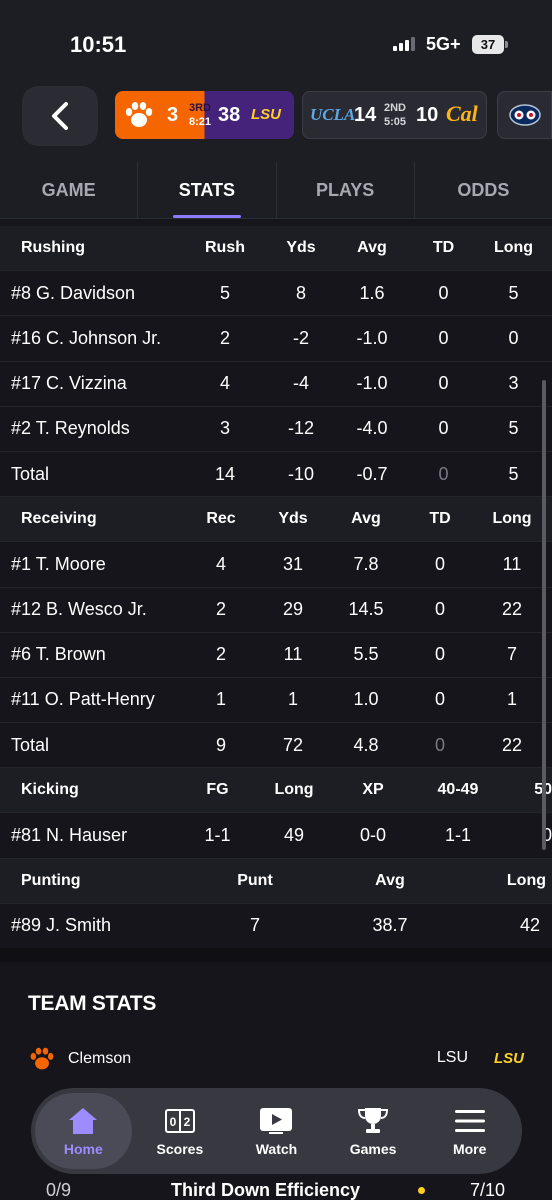 This screenshot has width=552, height=1200. I want to click on nav-home: Home, so click(83, 1131).